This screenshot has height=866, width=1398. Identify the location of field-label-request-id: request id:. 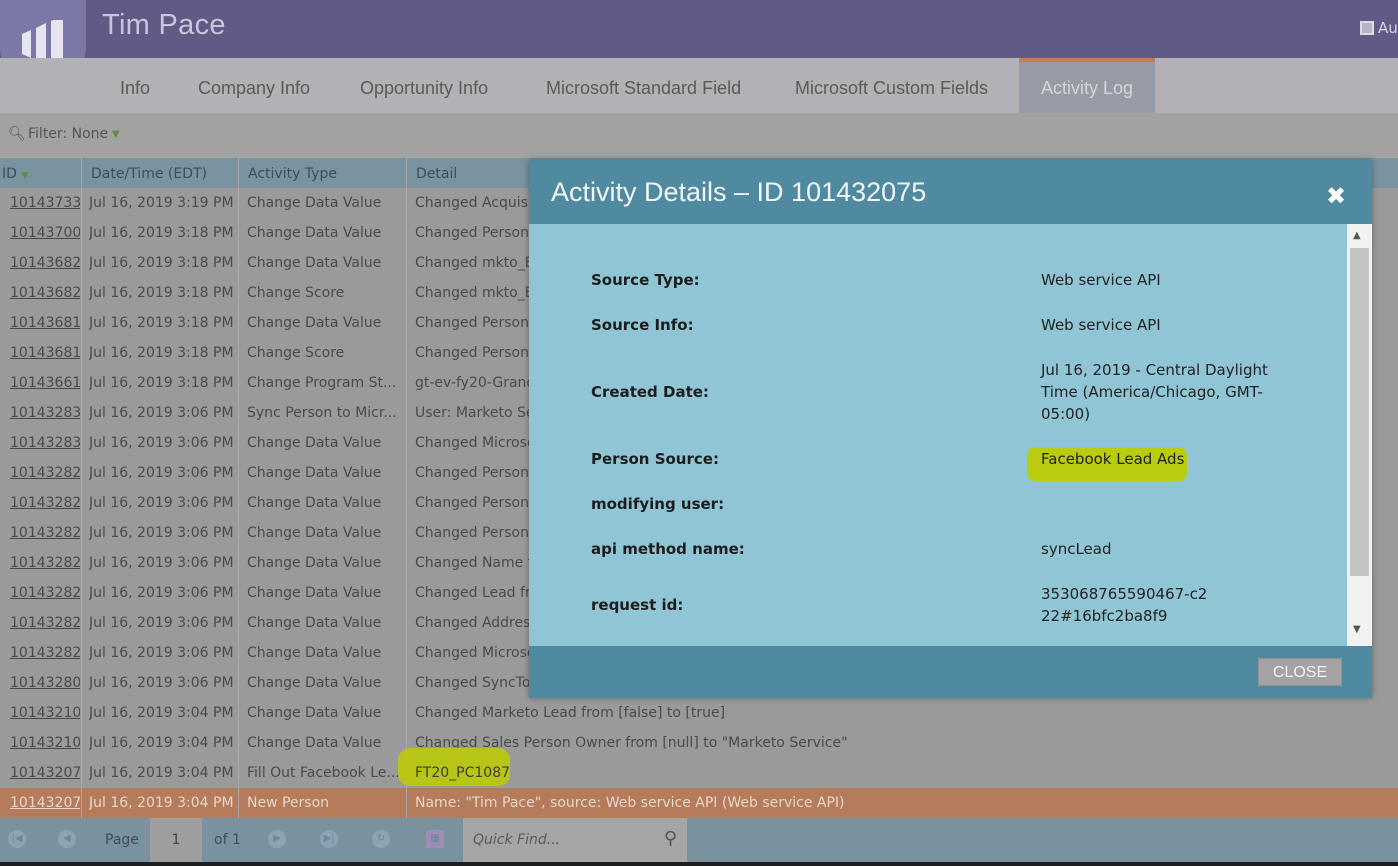
(637, 605).